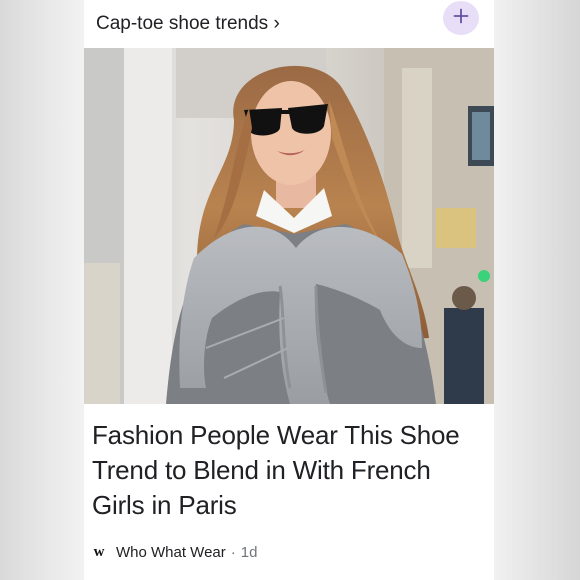 This screenshot has width=580, height=580. What do you see at coordinates (42, 290) in the screenshot?
I see `backdrop-left` at bounding box center [42, 290].